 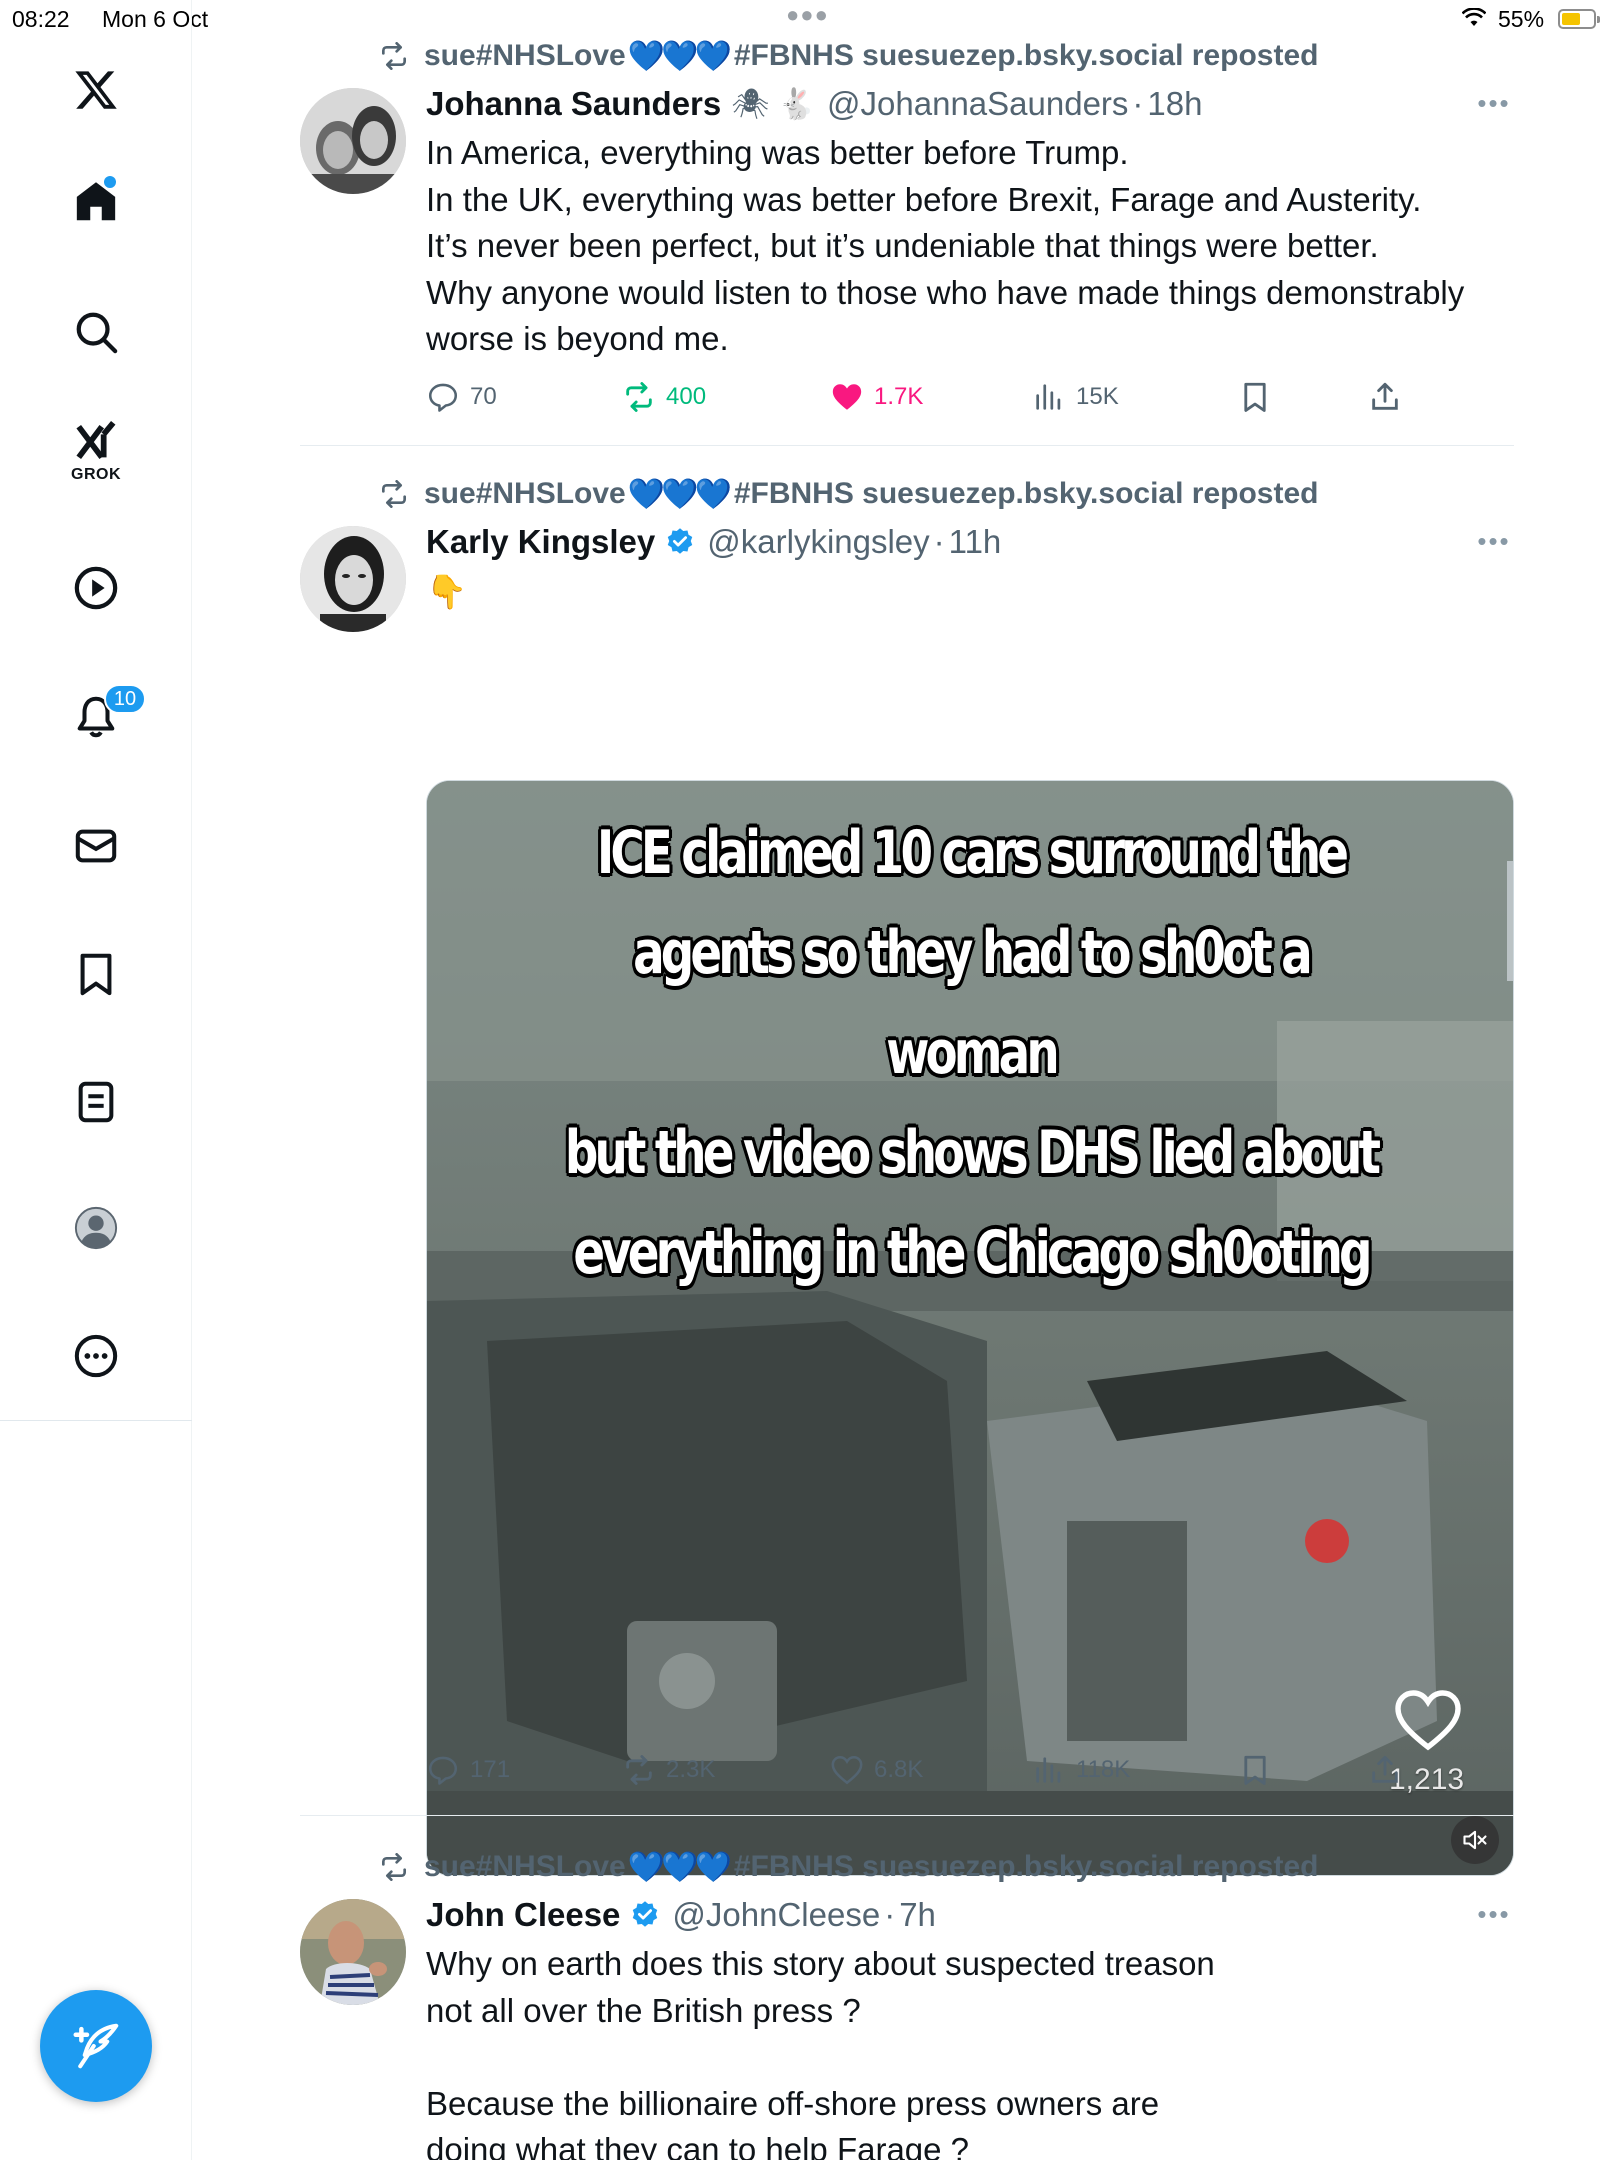 I want to click on reply-count: 70, so click(x=483, y=396).